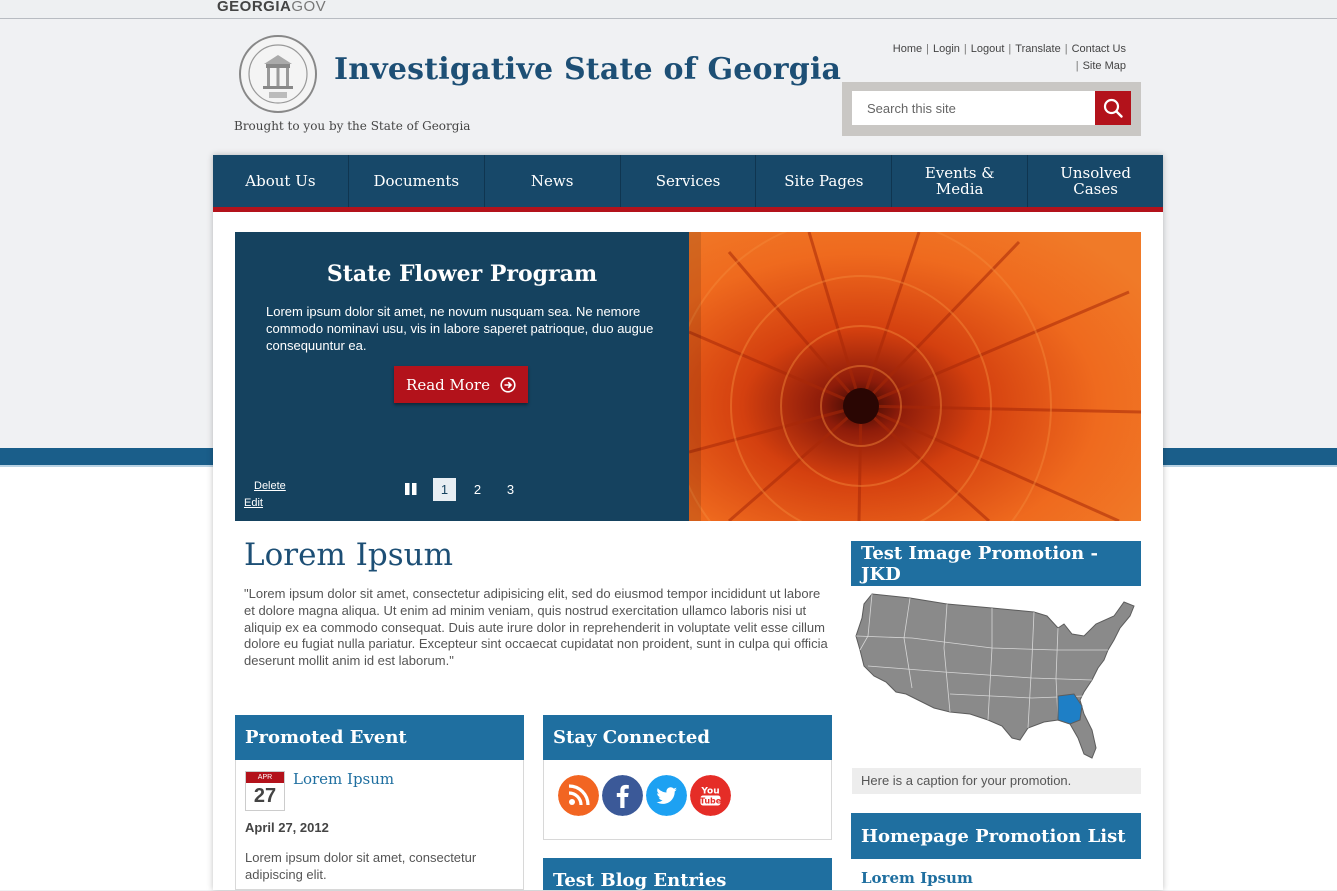  I want to click on top-strip: GEORGIAGOV, so click(668, 9).